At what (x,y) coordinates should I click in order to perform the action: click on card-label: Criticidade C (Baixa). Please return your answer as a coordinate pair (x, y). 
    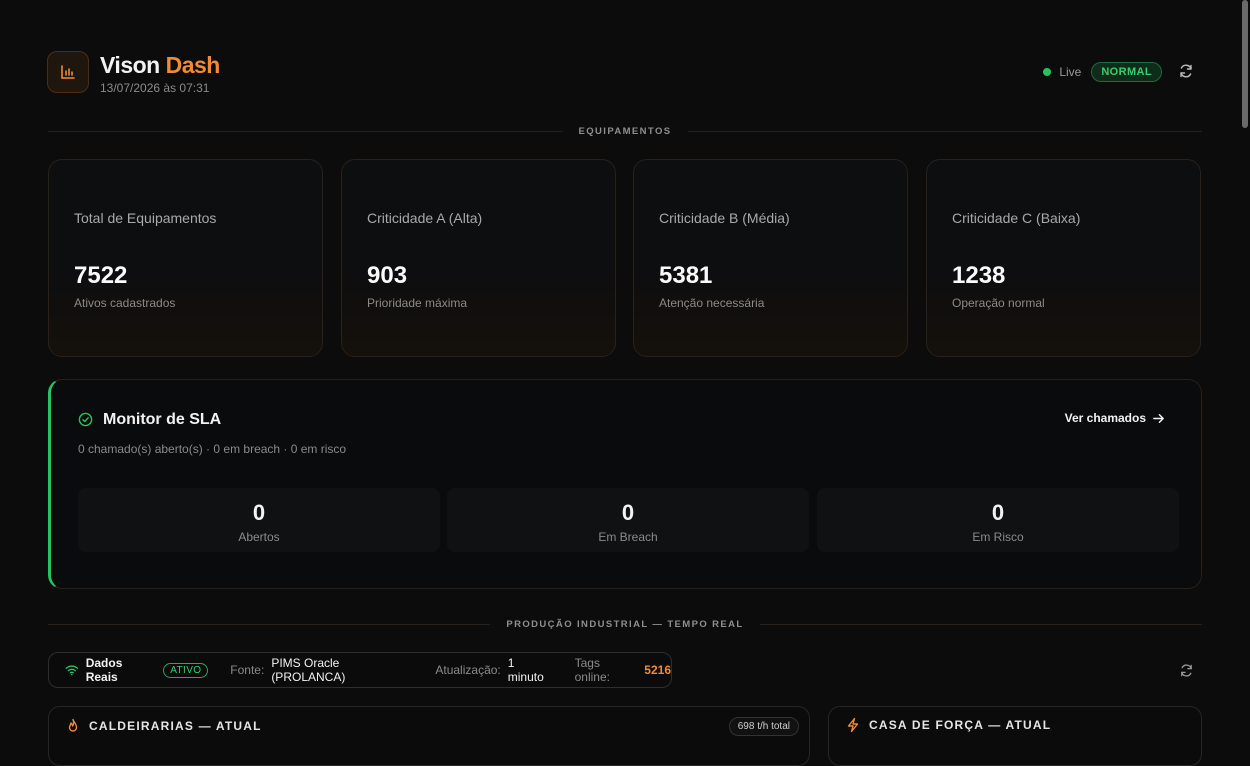
    Looking at the image, I should click on (1016, 218).